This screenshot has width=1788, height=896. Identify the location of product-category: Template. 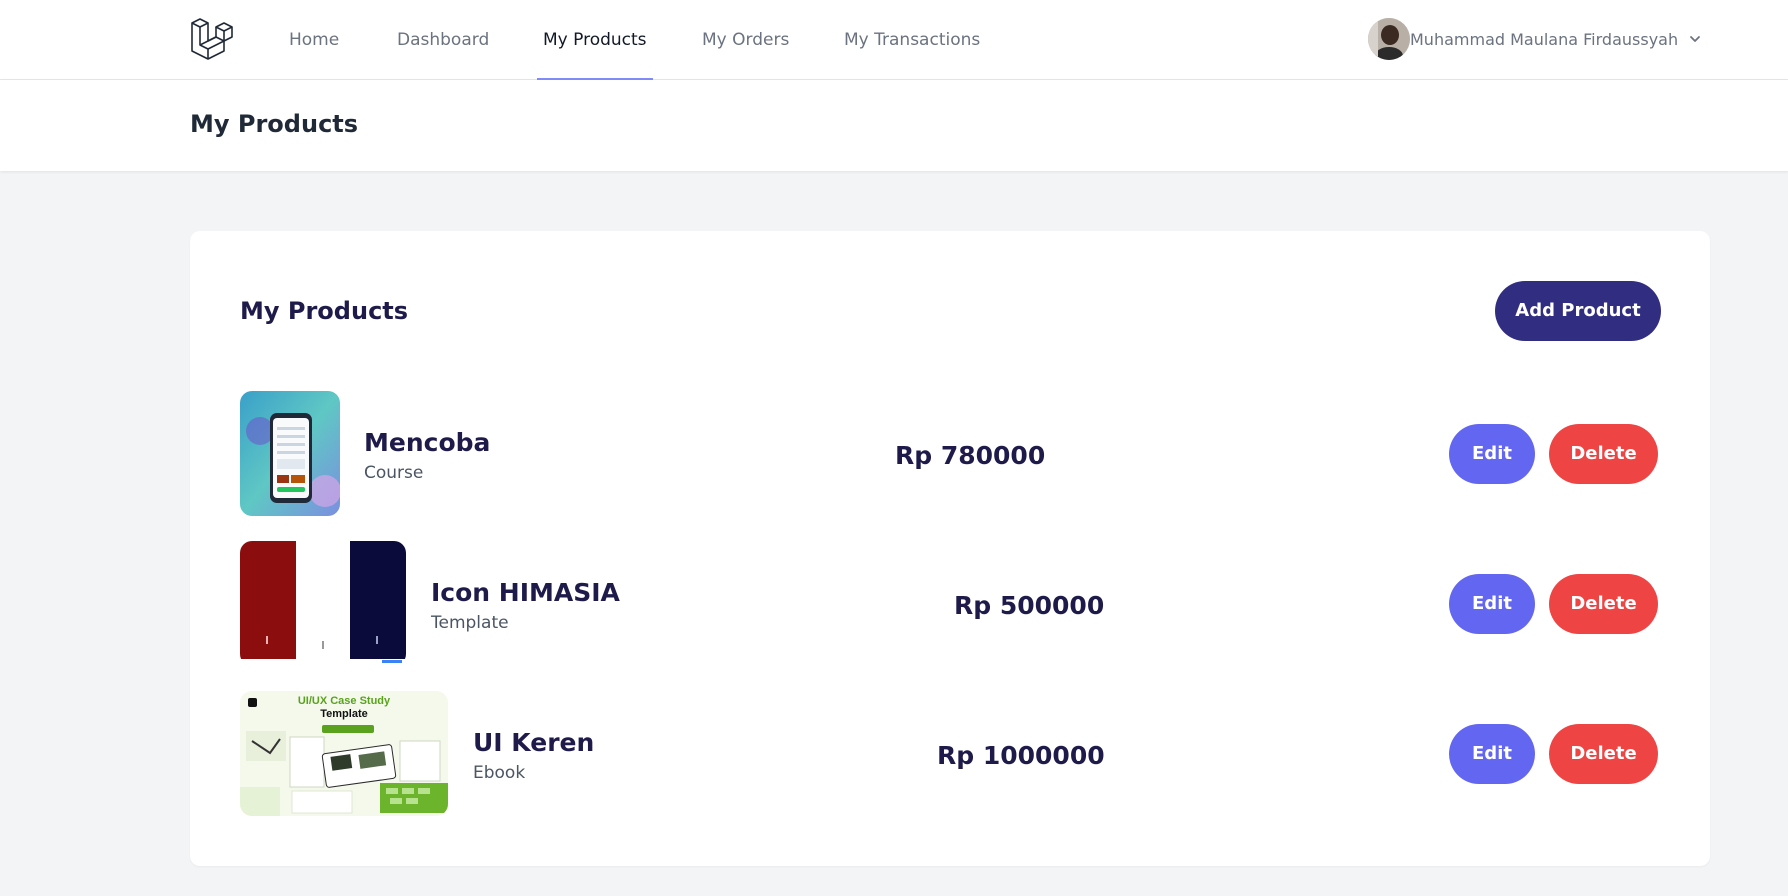
(470, 623).